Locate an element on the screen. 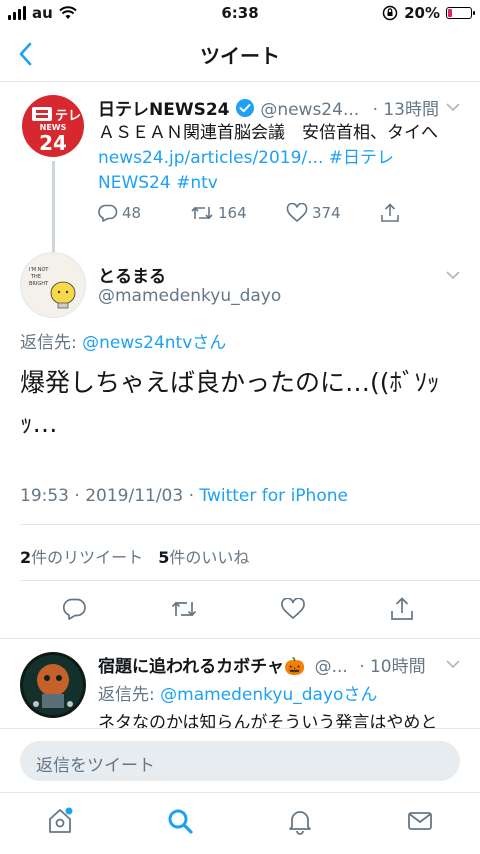 The width and height of the screenshot is (480, 854). author-name: 宿題に追われるカボチャ🎃 is located at coordinates (201, 667).